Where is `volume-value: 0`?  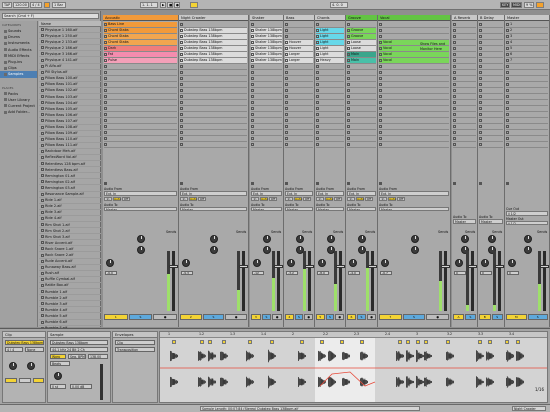
volume-value: 0 is located at coordinates (460, 273).